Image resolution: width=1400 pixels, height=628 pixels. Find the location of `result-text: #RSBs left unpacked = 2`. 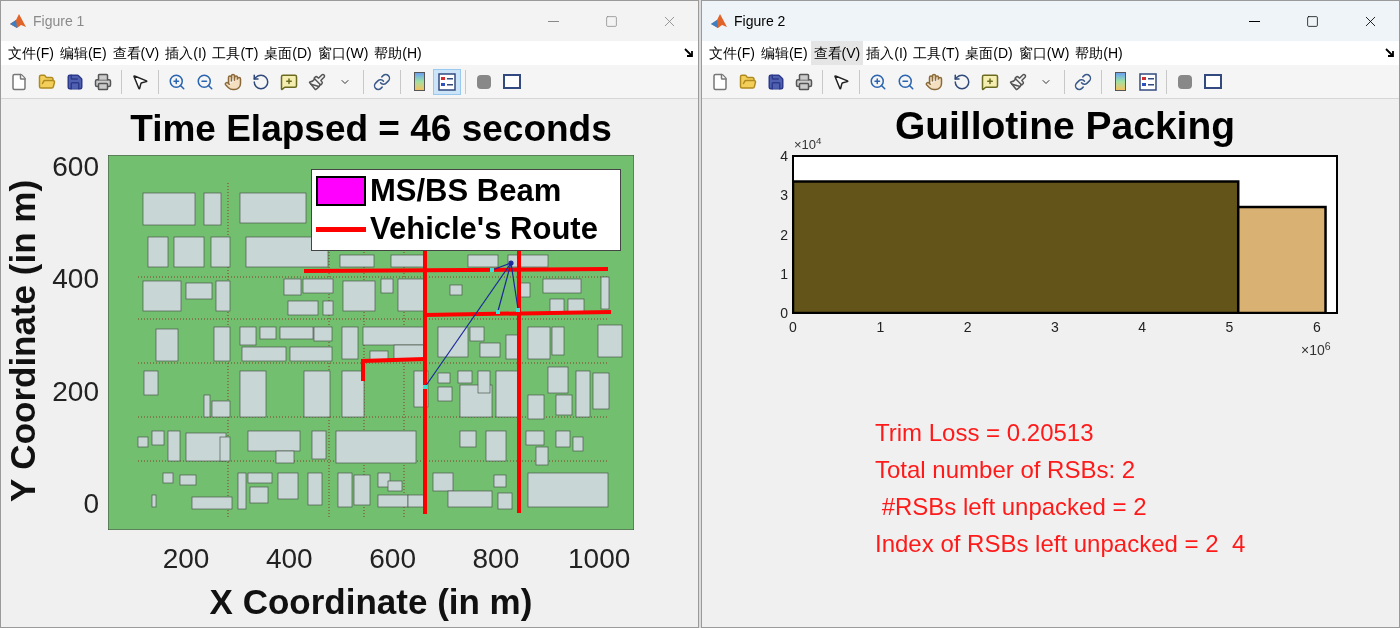

result-text: #RSBs left unpacked = 2 is located at coordinates (1014, 507).